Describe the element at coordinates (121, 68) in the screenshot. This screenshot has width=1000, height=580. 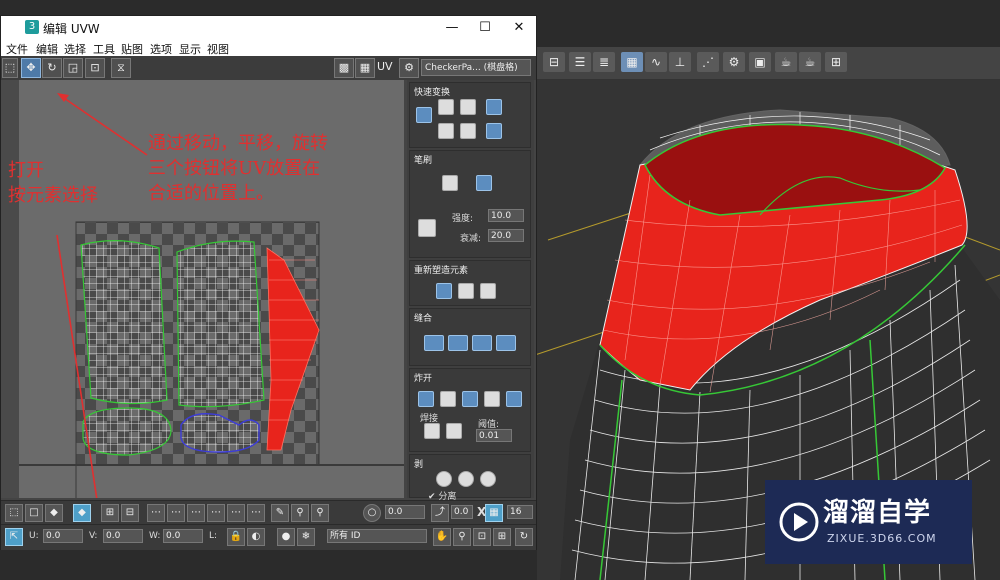
I see `mirror-button: ⧖` at that location.